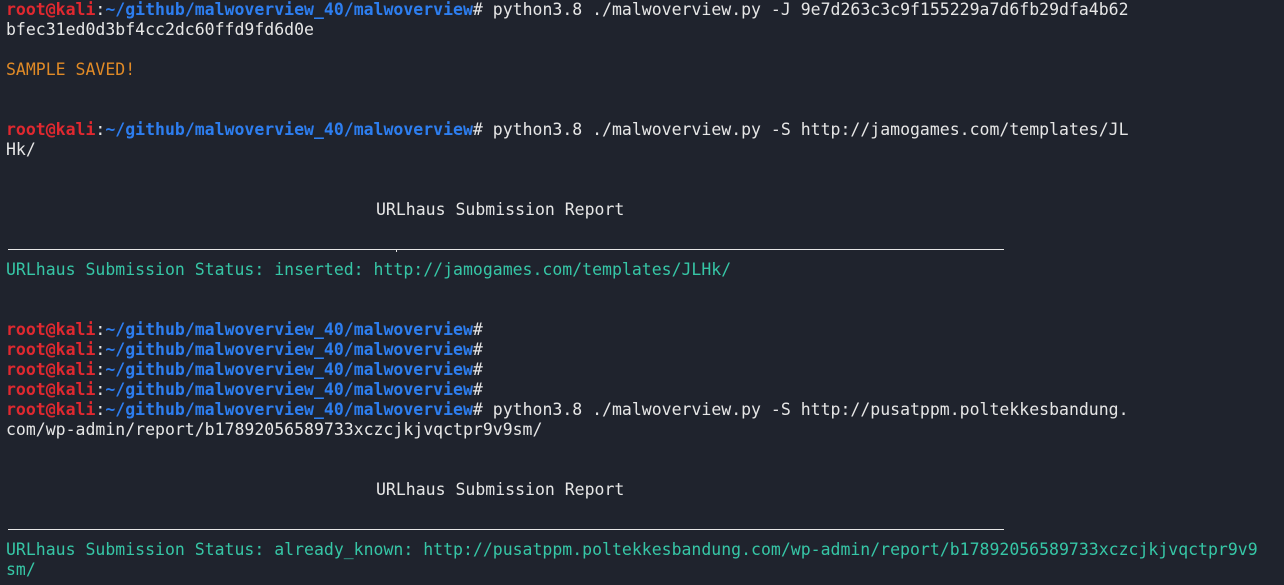 The width and height of the screenshot is (1284, 585). What do you see at coordinates (160, 29) in the screenshot?
I see `command-text-continued: bfec31ed0d3bf4cc2dc60ffd9fd6d0e` at bounding box center [160, 29].